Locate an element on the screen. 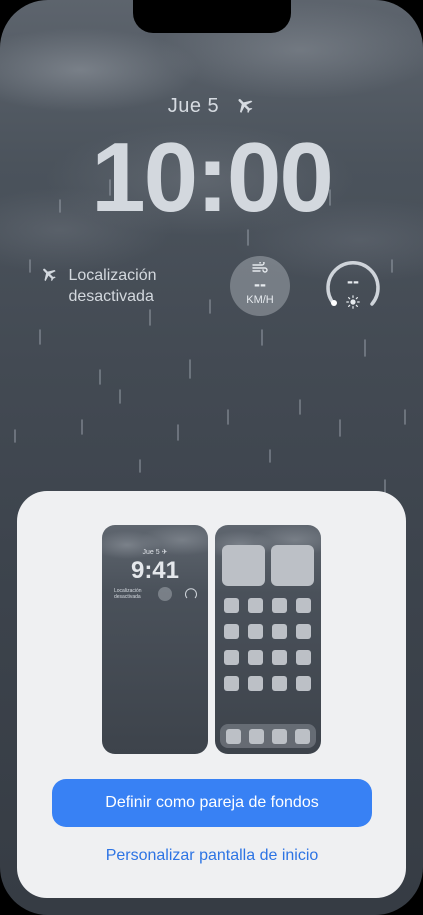 The image size is (423, 915). lock-date-label: Jue 5 is located at coordinates (193, 106).